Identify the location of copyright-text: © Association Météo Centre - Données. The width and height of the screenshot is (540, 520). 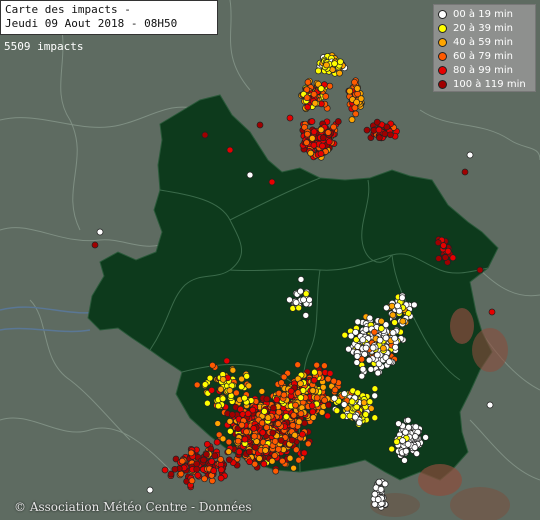
(133, 507).